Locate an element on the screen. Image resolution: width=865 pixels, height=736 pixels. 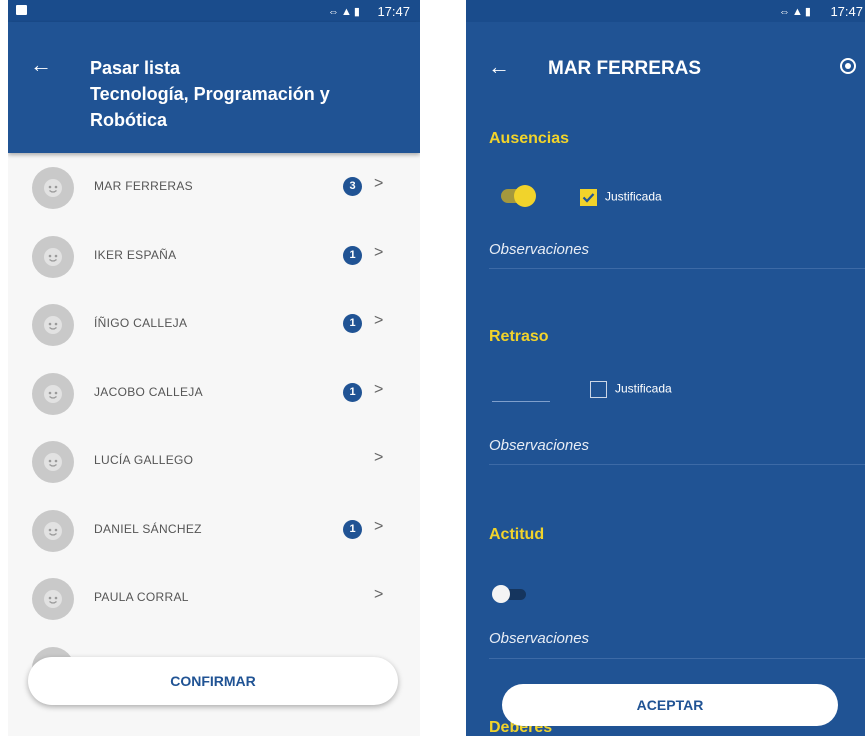
actitud-observaciones-input: Observaciones is located at coordinates (539, 638).